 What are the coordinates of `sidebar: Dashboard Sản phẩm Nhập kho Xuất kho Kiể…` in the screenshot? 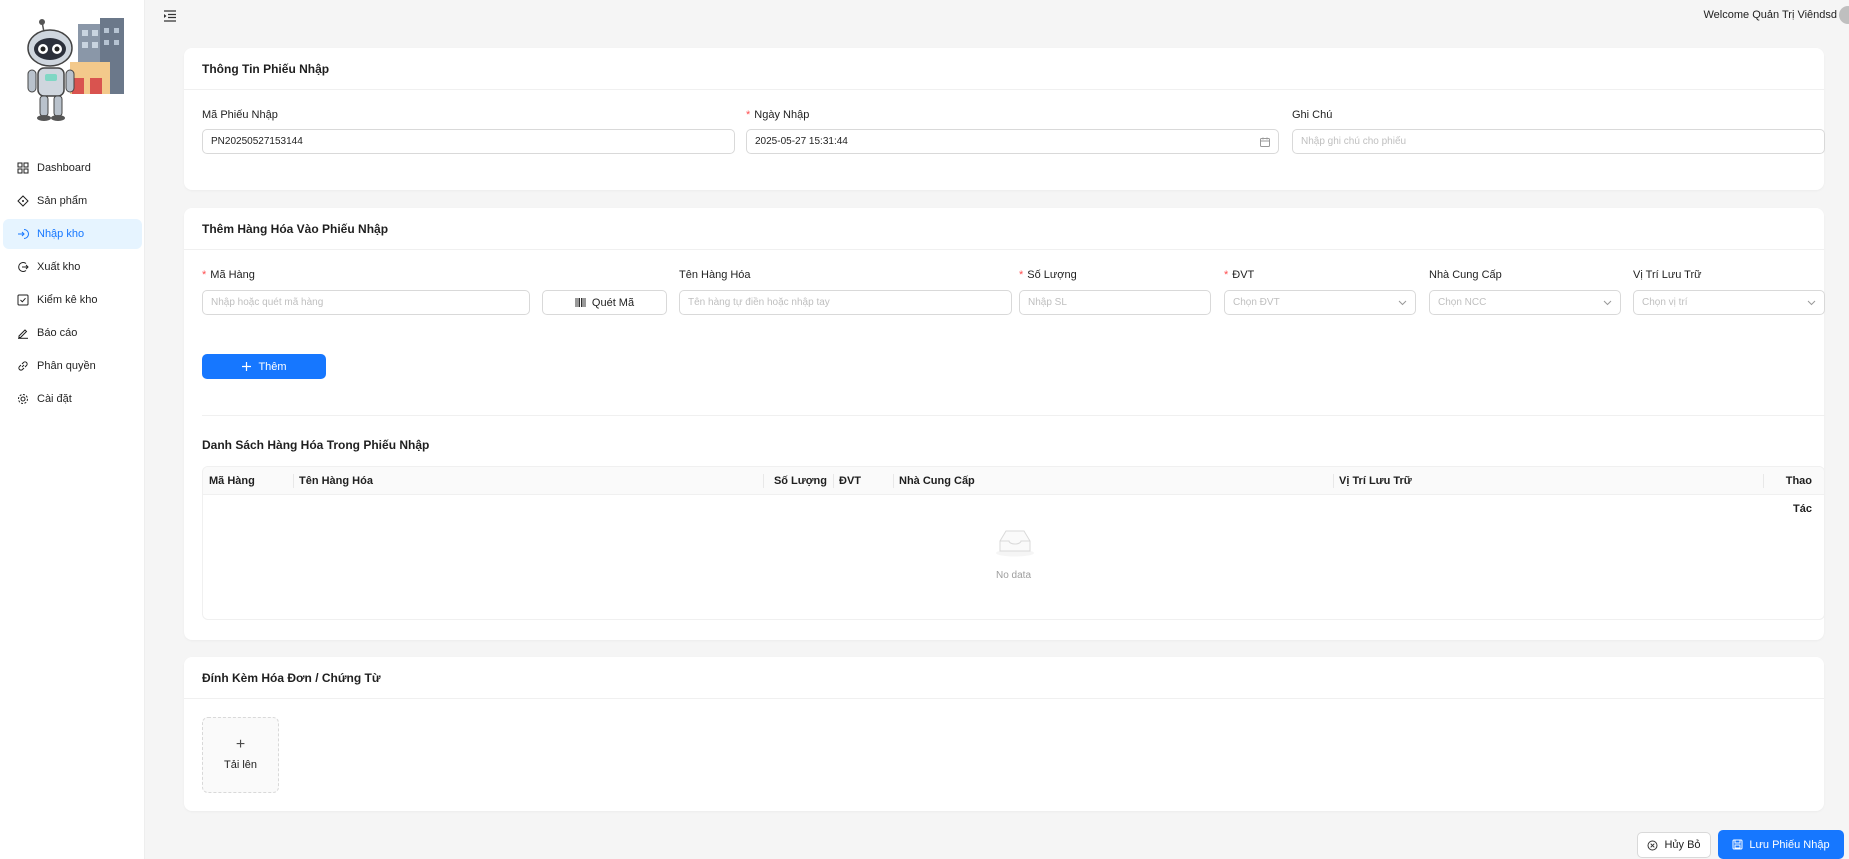 It's located at (72, 429).